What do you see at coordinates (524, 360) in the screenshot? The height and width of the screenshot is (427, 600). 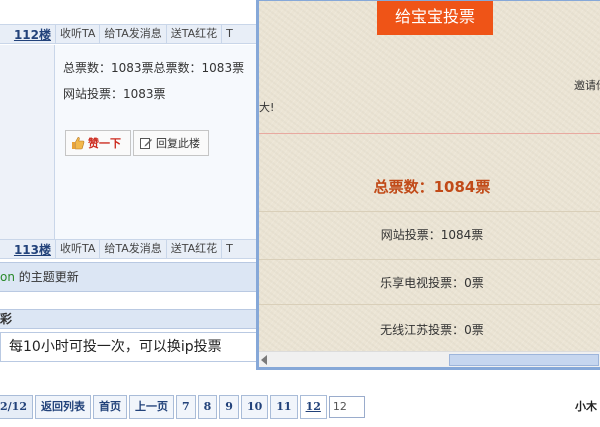 I see `scrollbar-thumb` at bounding box center [524, 360].